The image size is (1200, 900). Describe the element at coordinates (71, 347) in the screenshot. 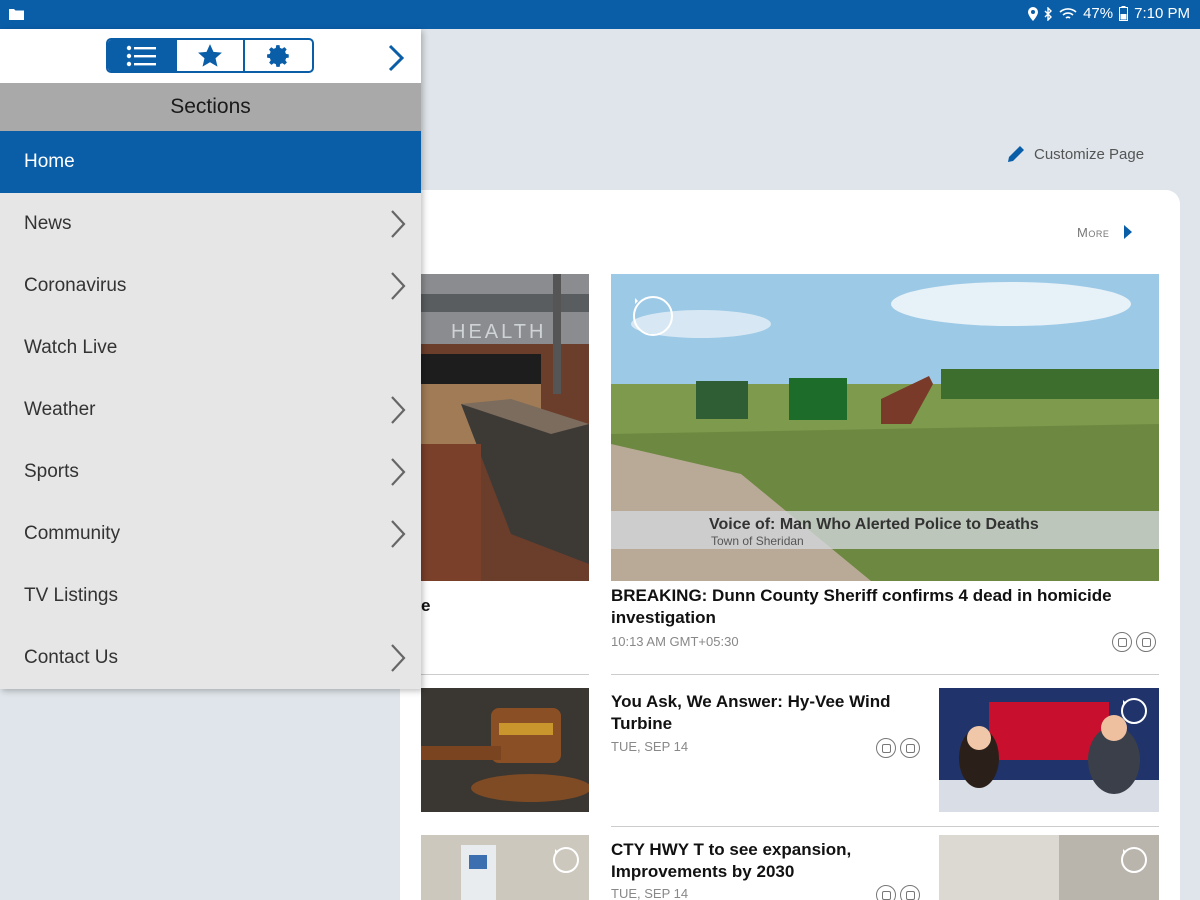

I see `nav-item-label: Watch Live` at that location.